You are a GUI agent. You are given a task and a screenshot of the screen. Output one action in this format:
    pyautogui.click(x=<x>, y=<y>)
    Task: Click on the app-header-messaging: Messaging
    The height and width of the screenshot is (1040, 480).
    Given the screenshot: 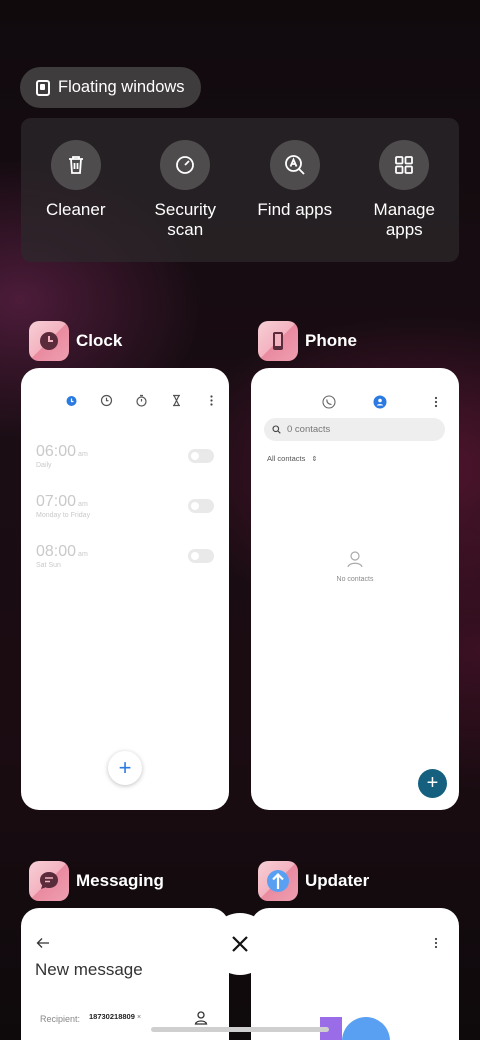 What is the action you would take?
    pyautogui.click(x=96, y=881)
    